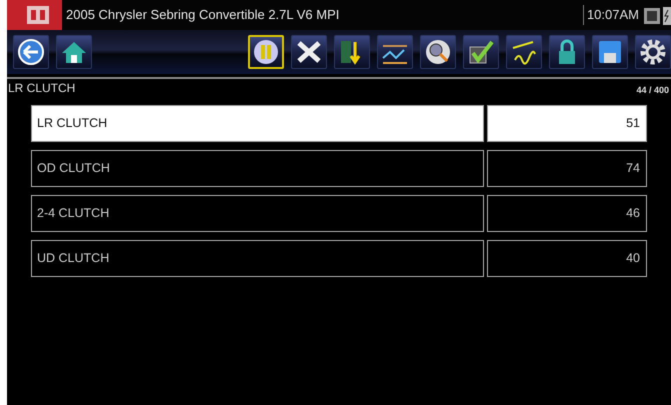 The image size is (671, 405). What do you see at coordinates (309, 52) in the screenshot?
I see `close-button` at bounding box center [309, 52].